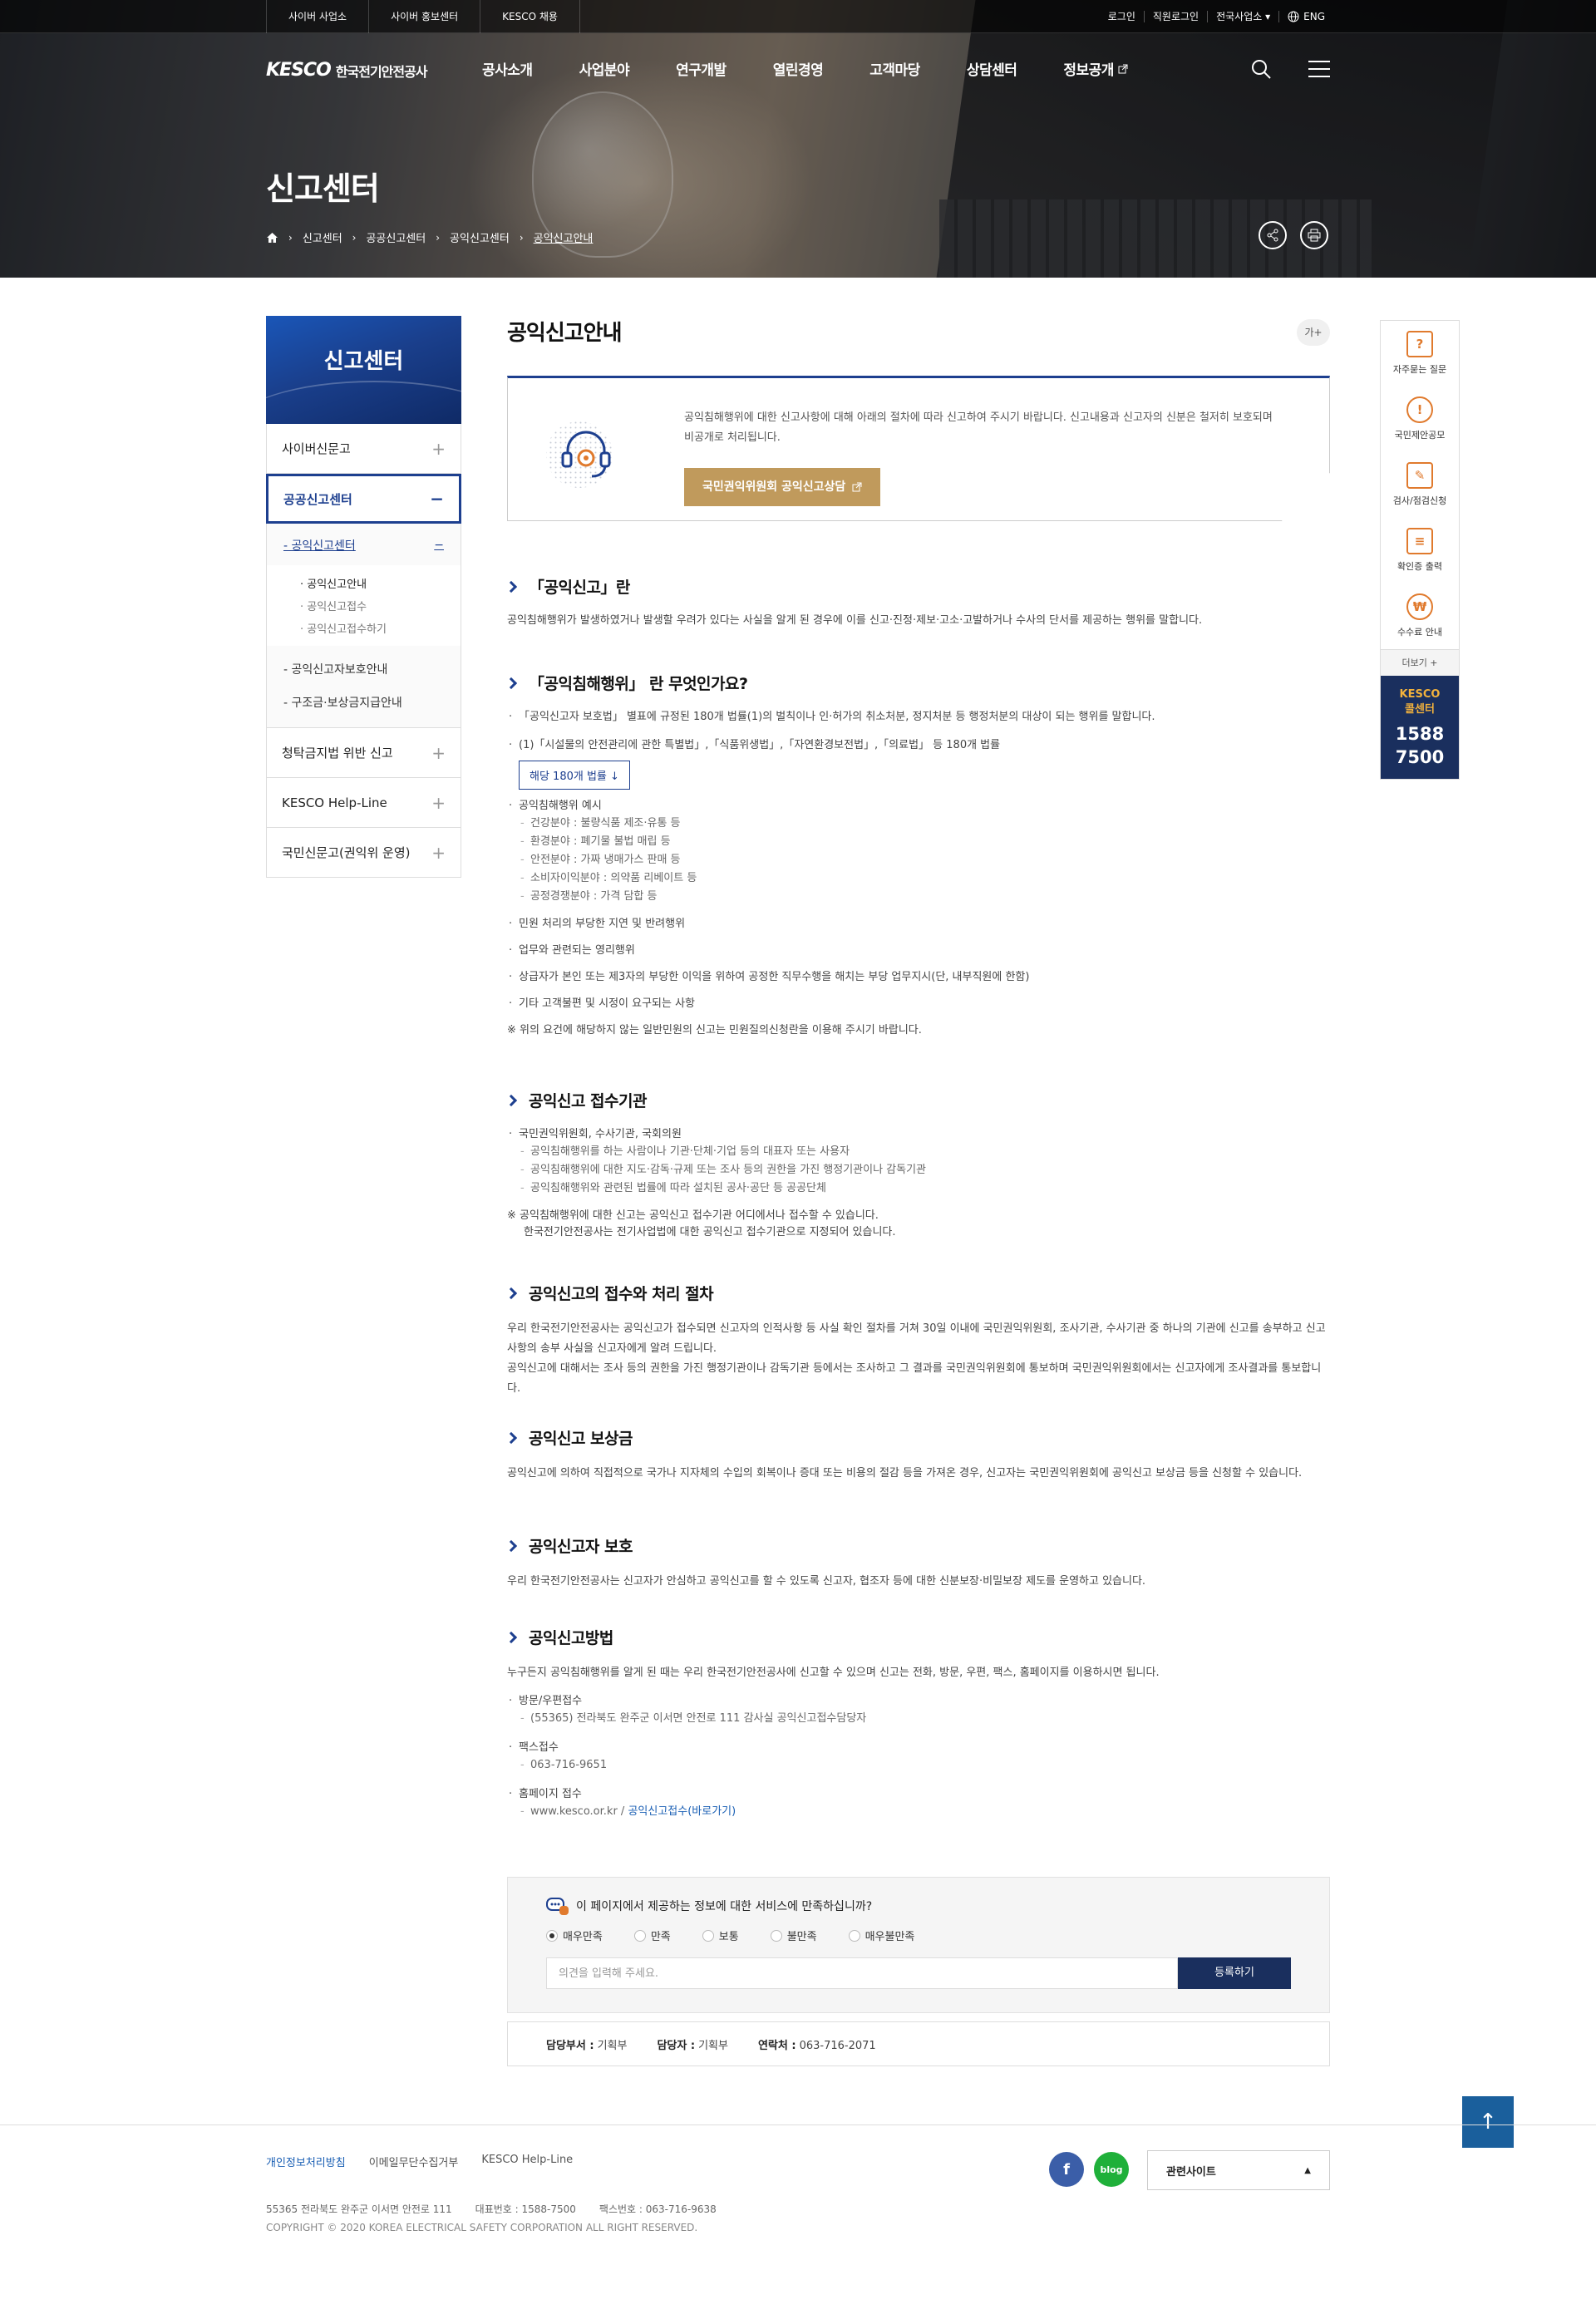  Describe the element at coordinates (323, 188) in the screenshot. I see `page-visual-title: 신고센터` at that location.